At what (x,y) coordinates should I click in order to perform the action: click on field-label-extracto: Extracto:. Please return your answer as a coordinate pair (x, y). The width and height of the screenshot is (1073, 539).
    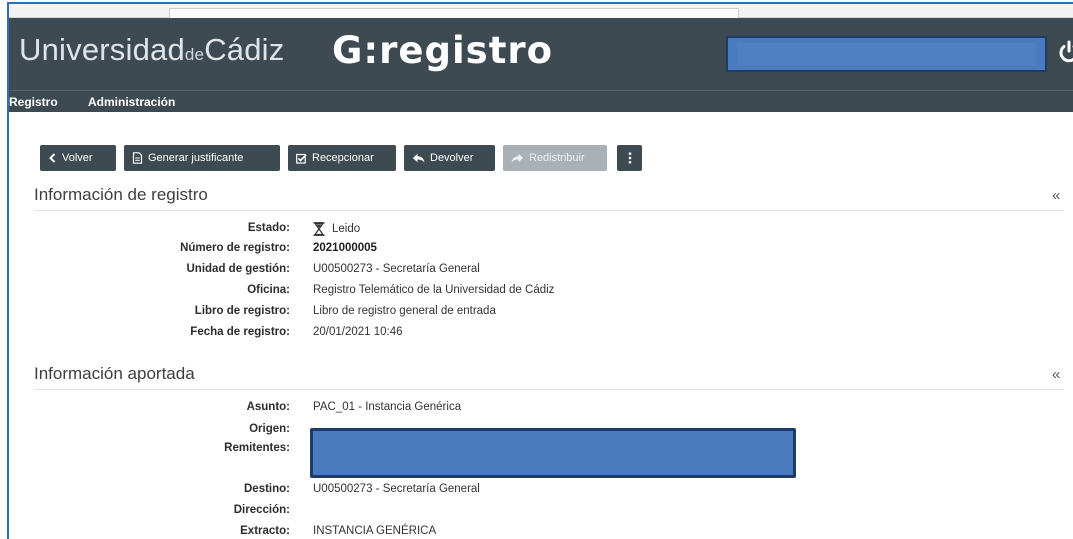
    Looking at the image, I should click on (265, 531).